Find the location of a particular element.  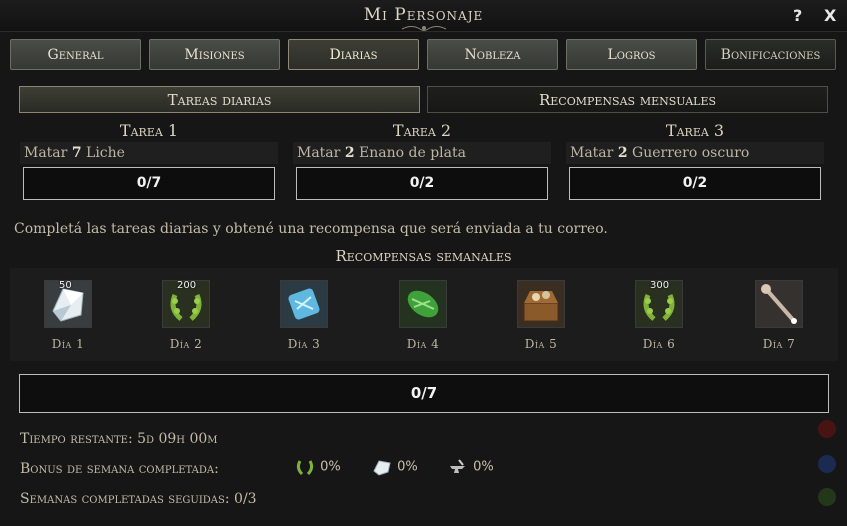

reward-day-7: Día 7 is located at coordinates (779, 315).